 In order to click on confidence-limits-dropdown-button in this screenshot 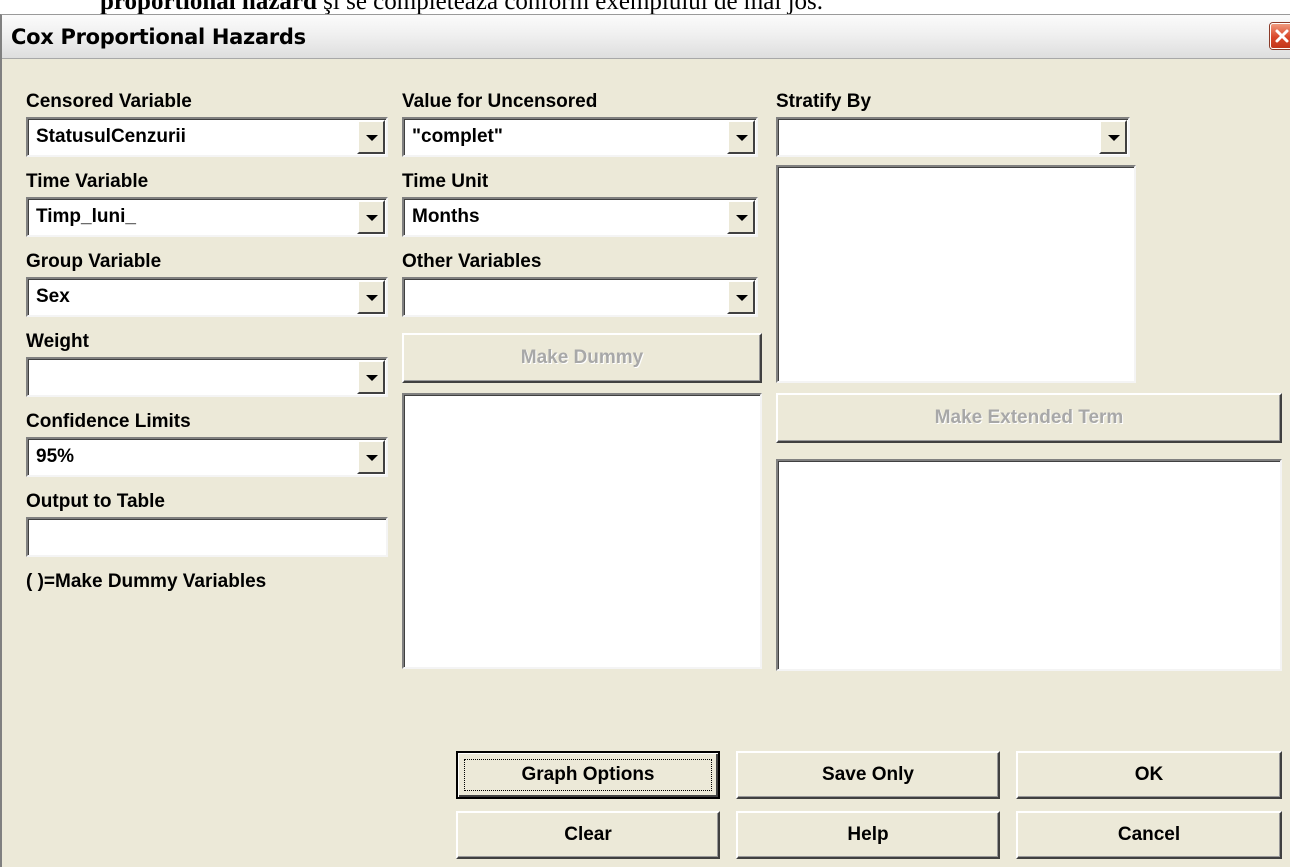, I will do `click(371, 457)`.